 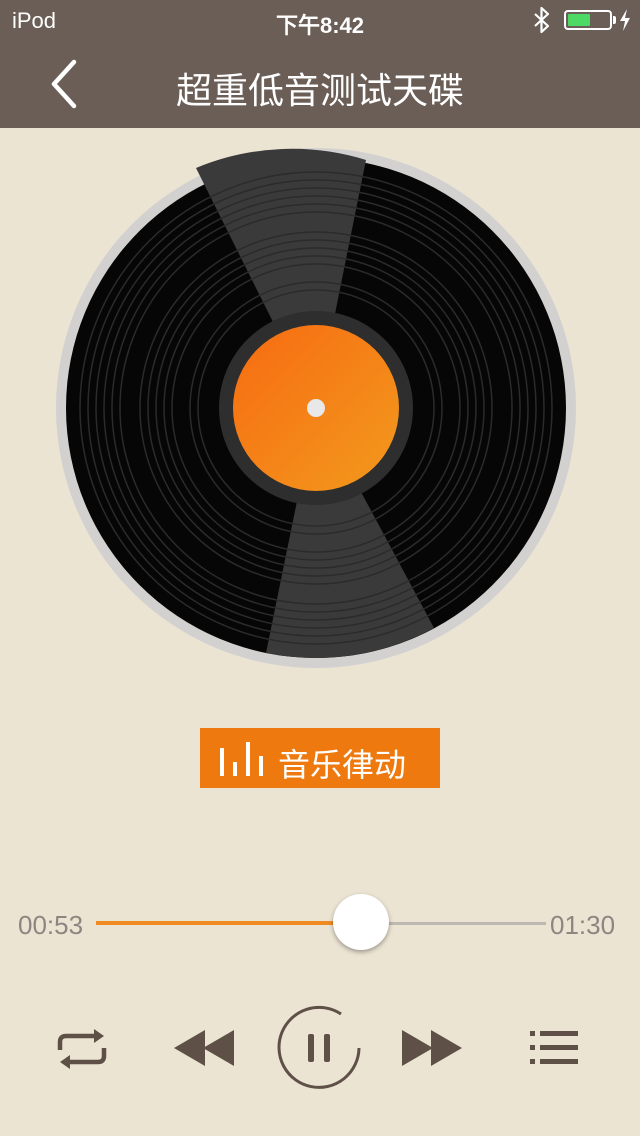 I want to click on equalizer-icon, so click(x=241, y=759).